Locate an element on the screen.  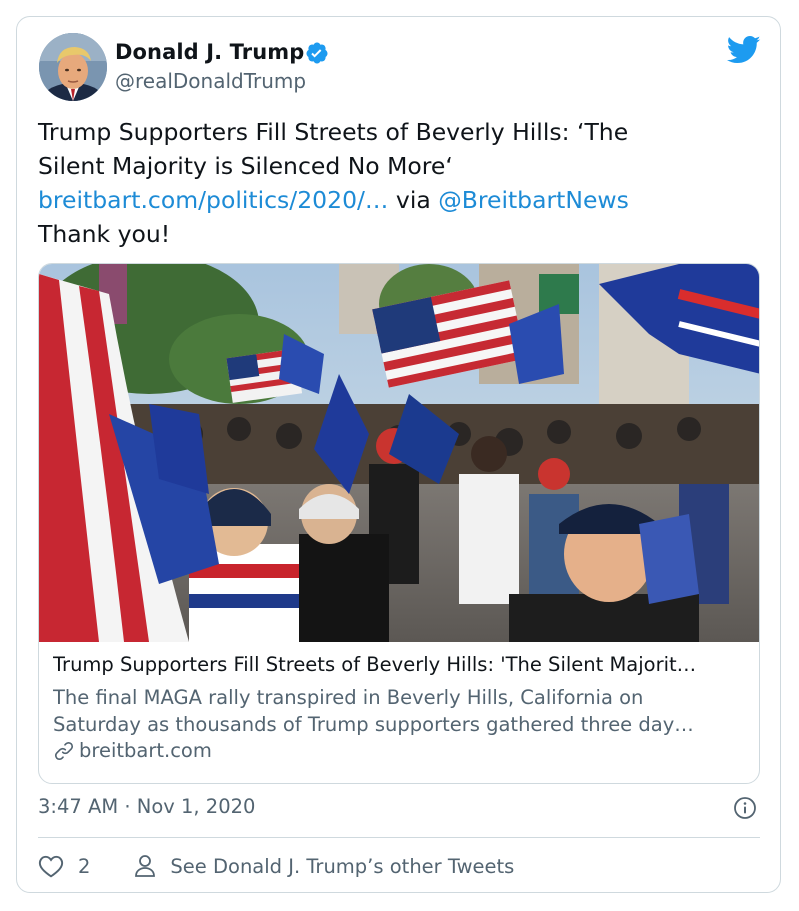
tweet-actions: 2 See Donald J. Trump’s other Tweets is located at coordinates (276, 866).